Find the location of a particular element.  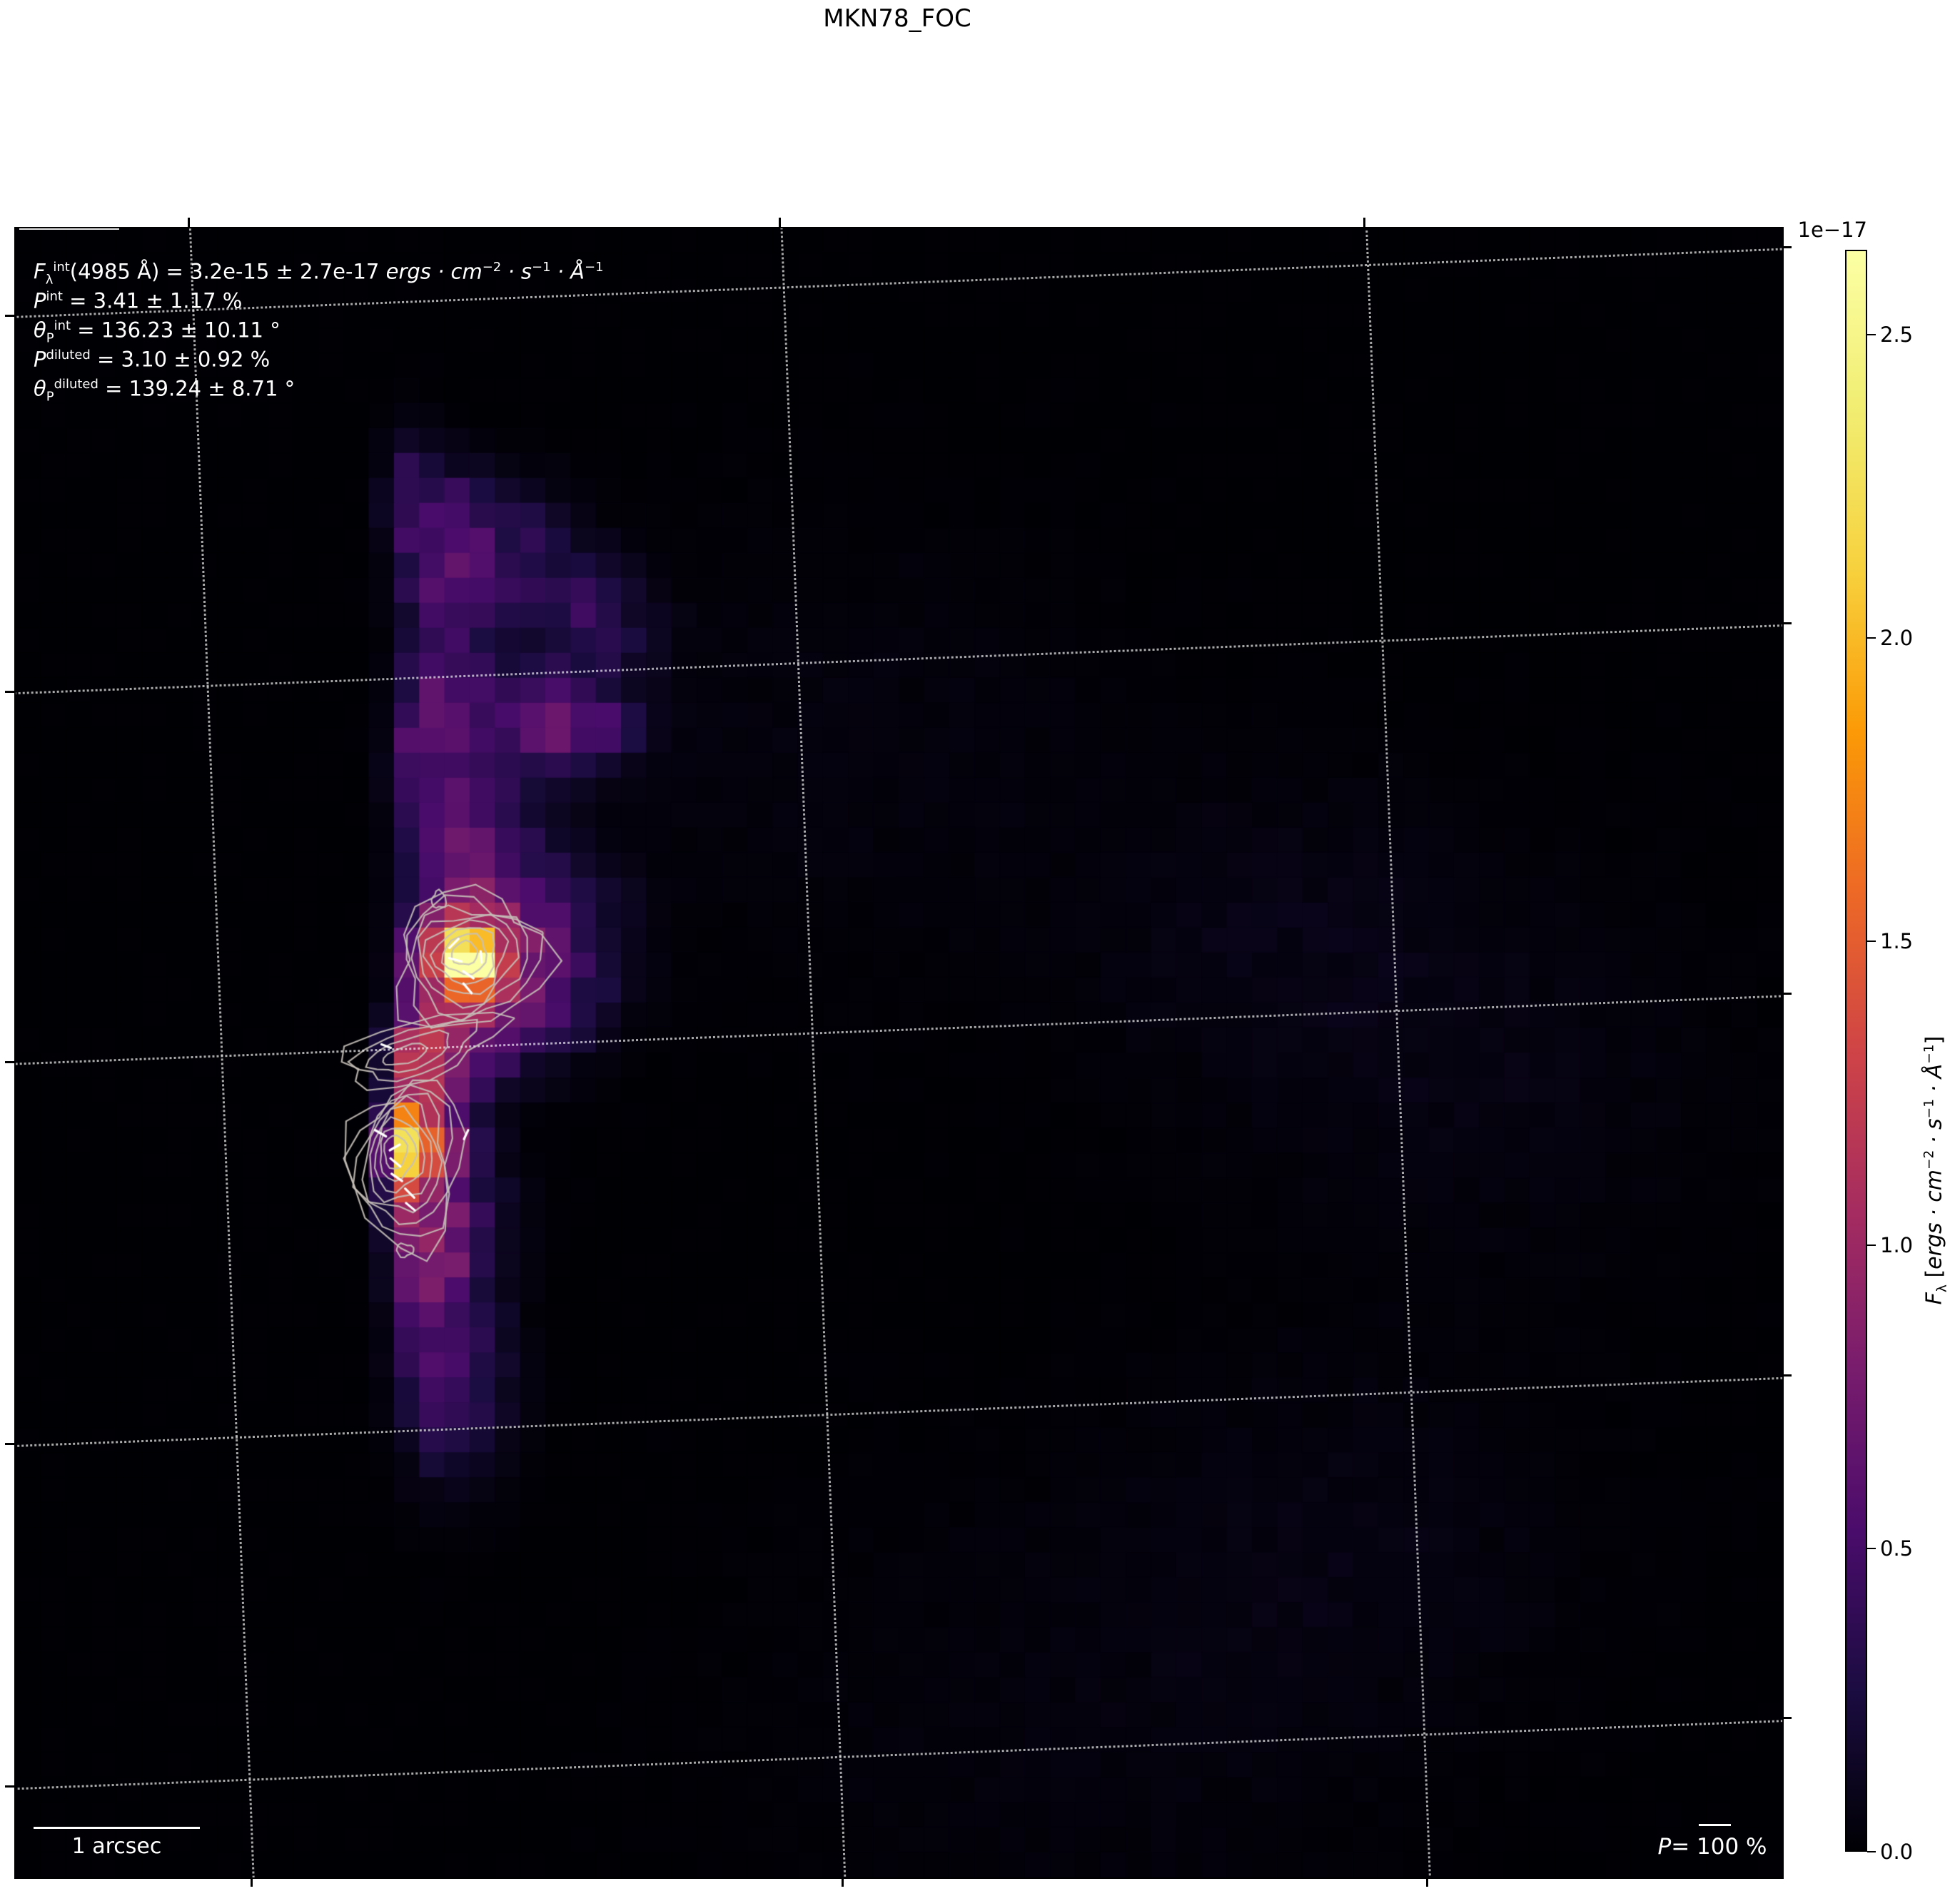

colorbar-offset-label: 1e−17 is located at coordinates (1832, 230).